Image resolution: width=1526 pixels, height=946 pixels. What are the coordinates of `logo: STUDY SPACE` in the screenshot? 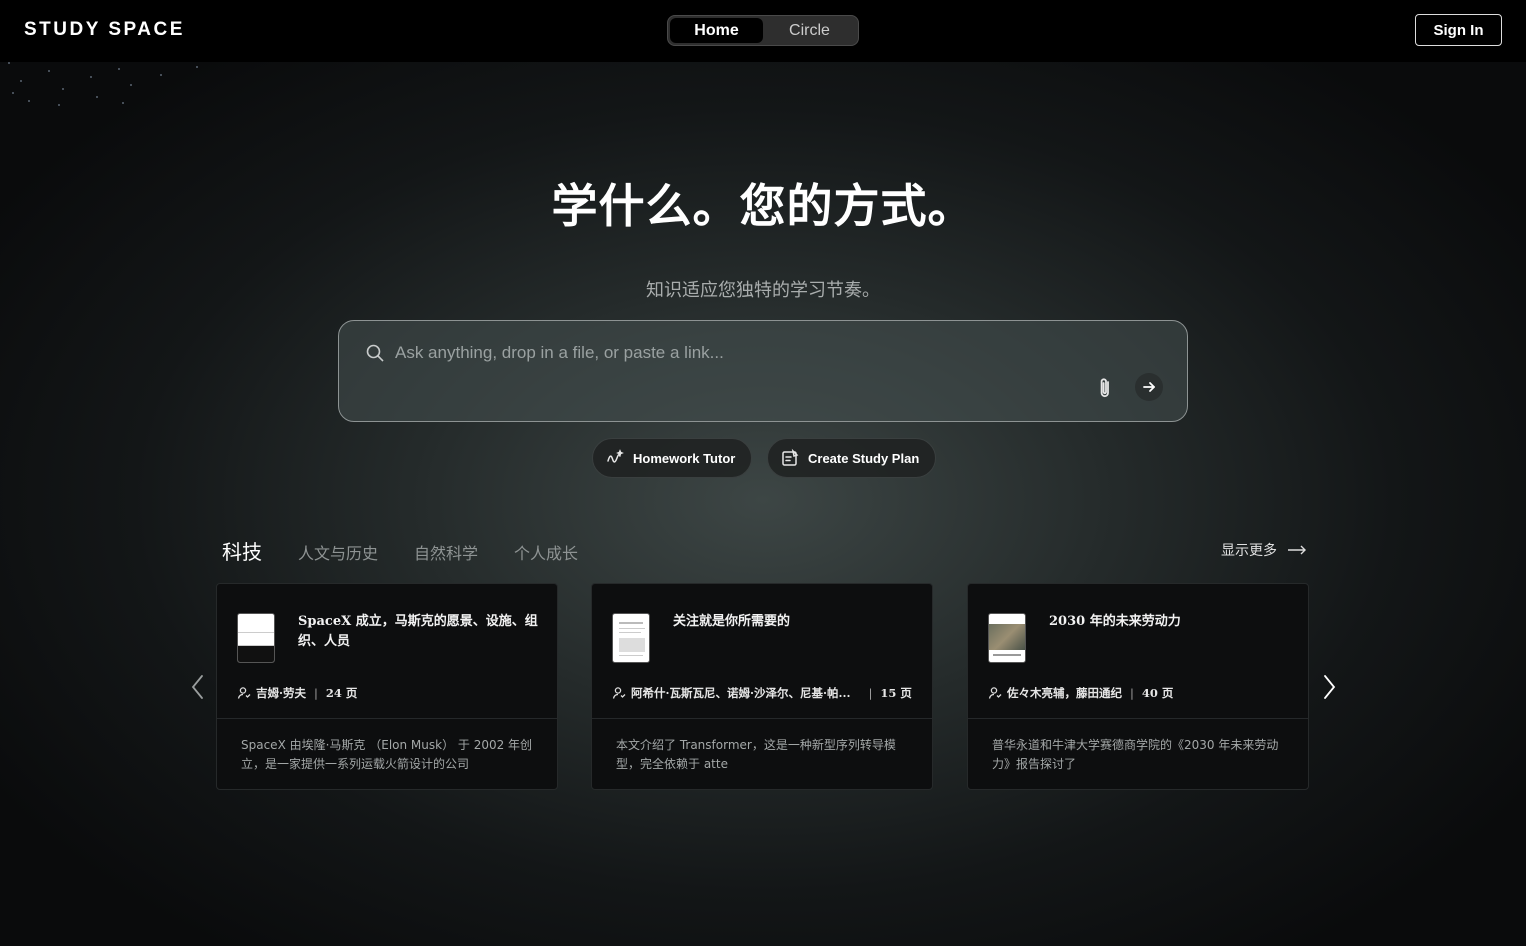 It's located at (104, 29).